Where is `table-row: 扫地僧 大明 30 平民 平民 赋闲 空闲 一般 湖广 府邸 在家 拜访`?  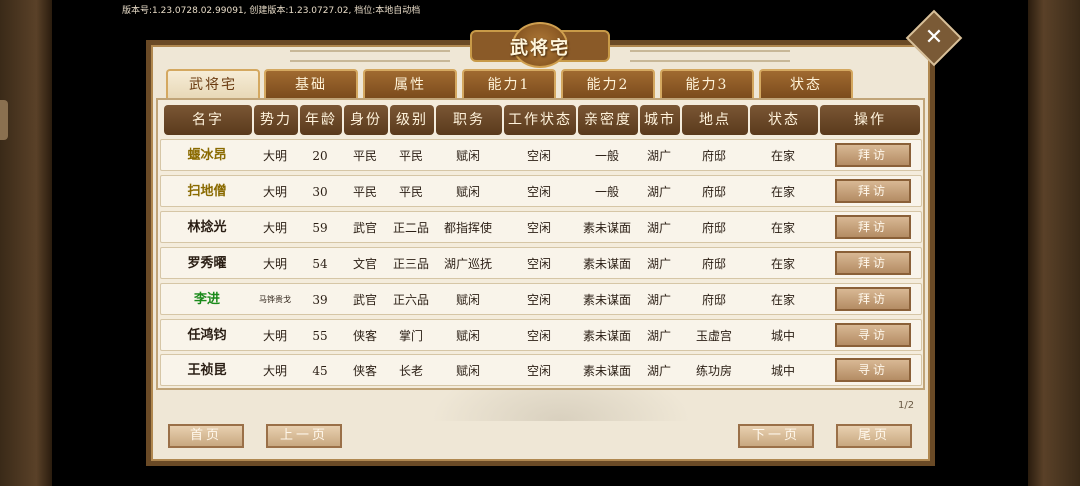 table-row: 扫地僧 大明 30 平民 平民 赋闲 空闲 一般 湖广 府邸 在家 拜访 is located at coordinates (541, 191).